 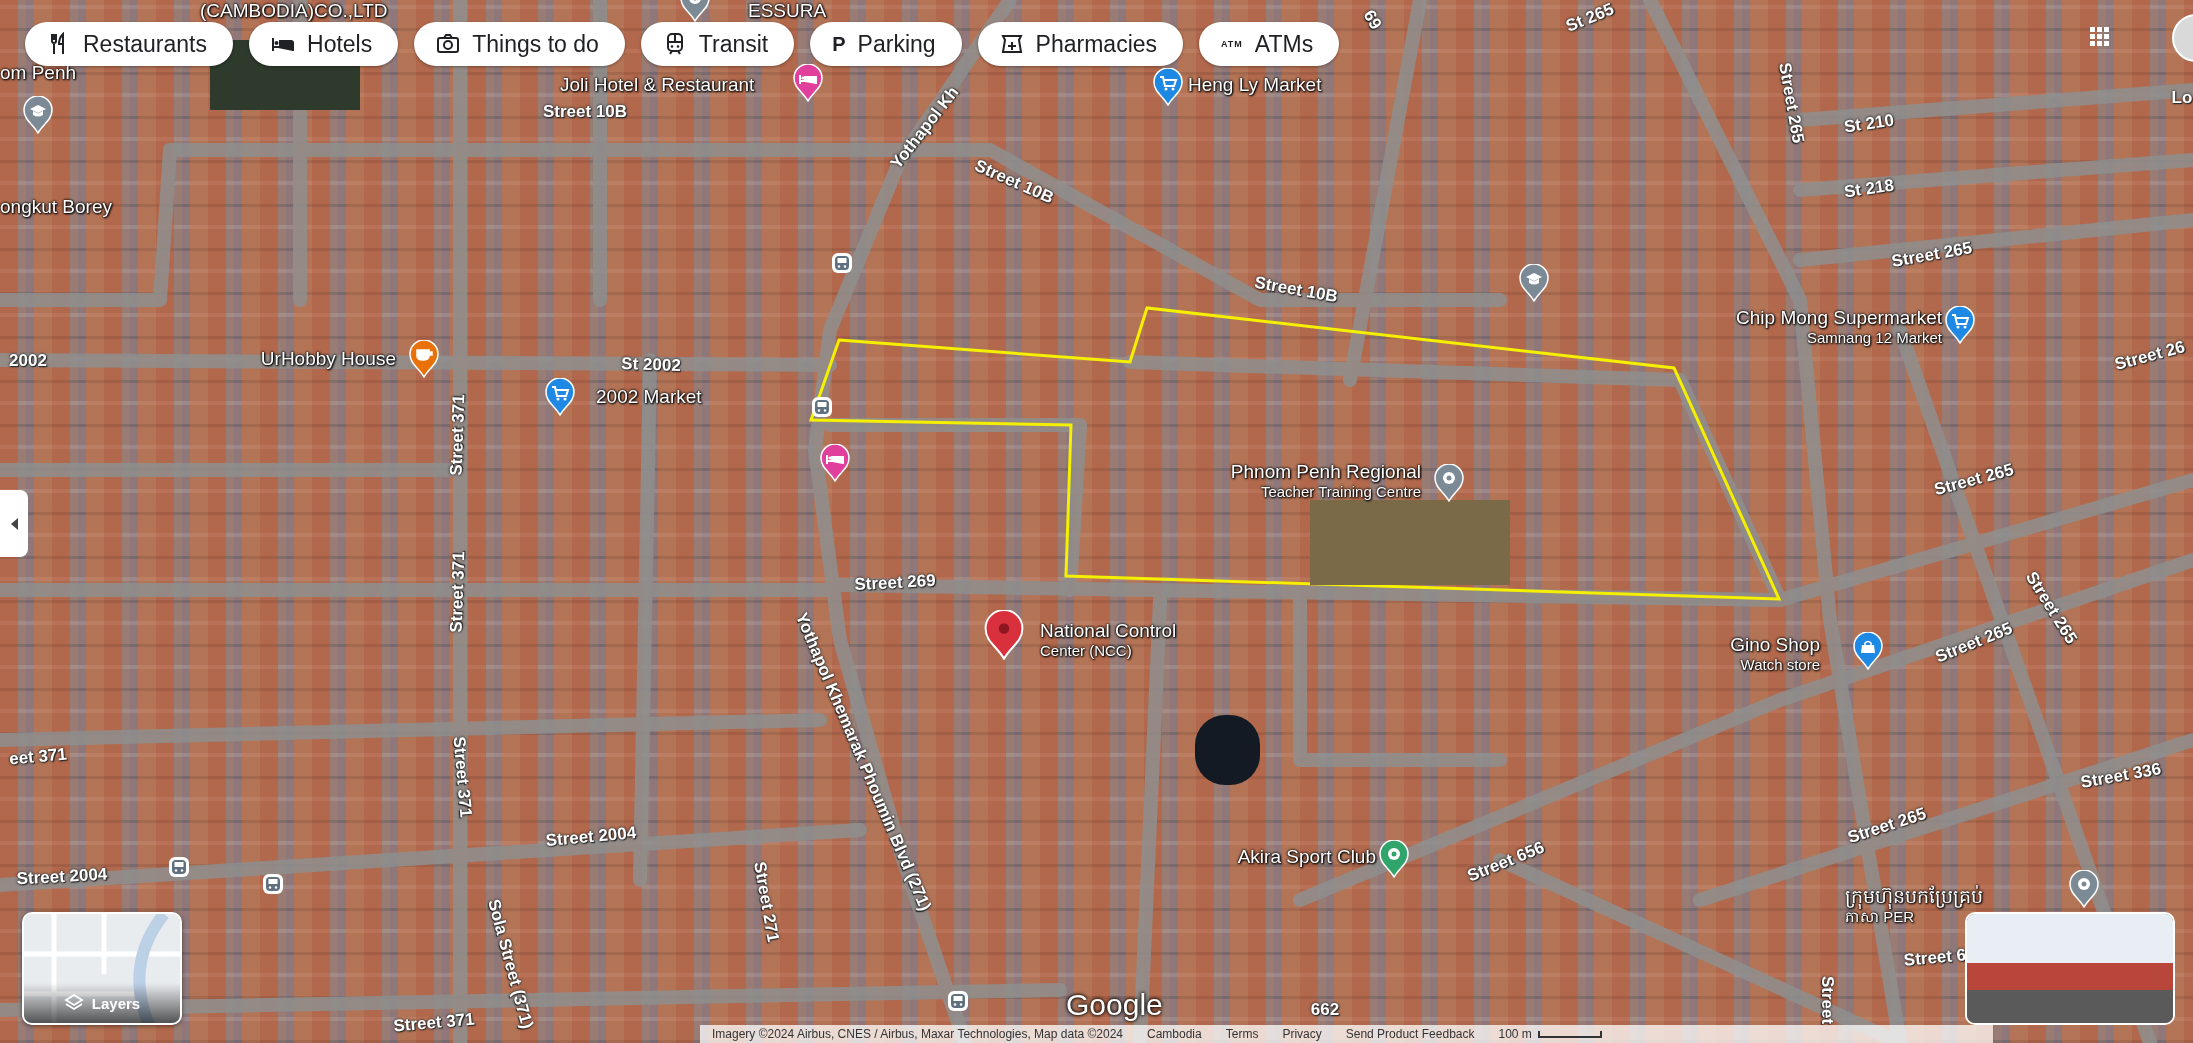 What do you see at coordinates (2121, 776) in the screenshot?
I see `street-label: Street 336` at bounding box center [2121, 776].